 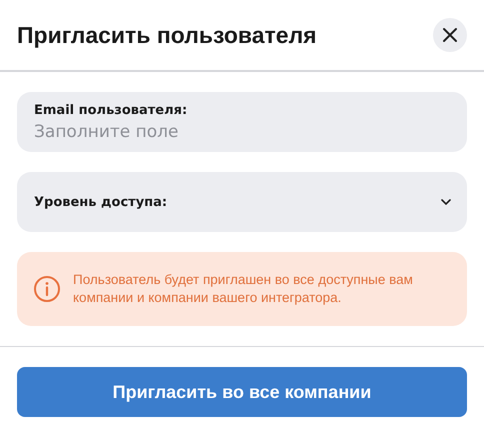 What do you see at coordinates (111, 110) in the screenshot?
I see `field-label: Email пользователя:` at bounding box center [111, 110].